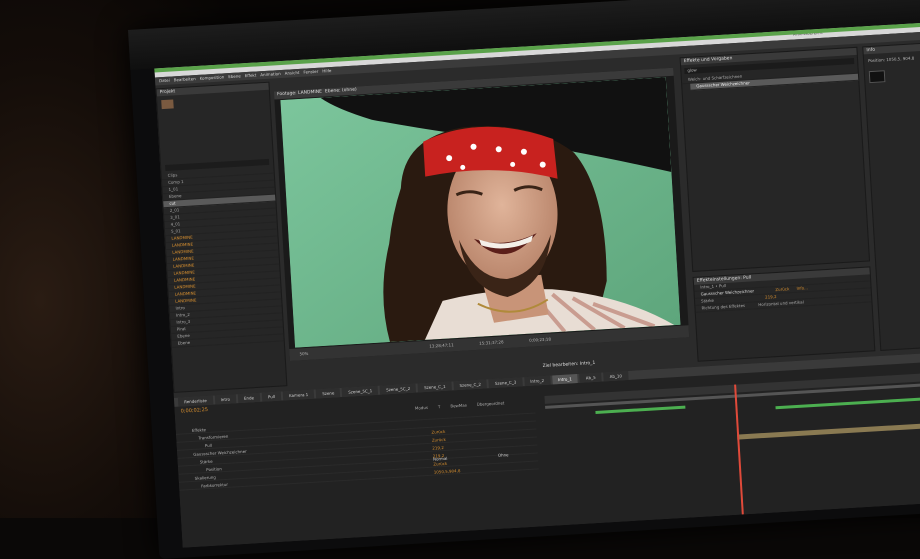  What do you see at coordinates (490, 403) in the screenshot?
I see `col-parent: Übergeordnet` at bounding box center [490, 403].